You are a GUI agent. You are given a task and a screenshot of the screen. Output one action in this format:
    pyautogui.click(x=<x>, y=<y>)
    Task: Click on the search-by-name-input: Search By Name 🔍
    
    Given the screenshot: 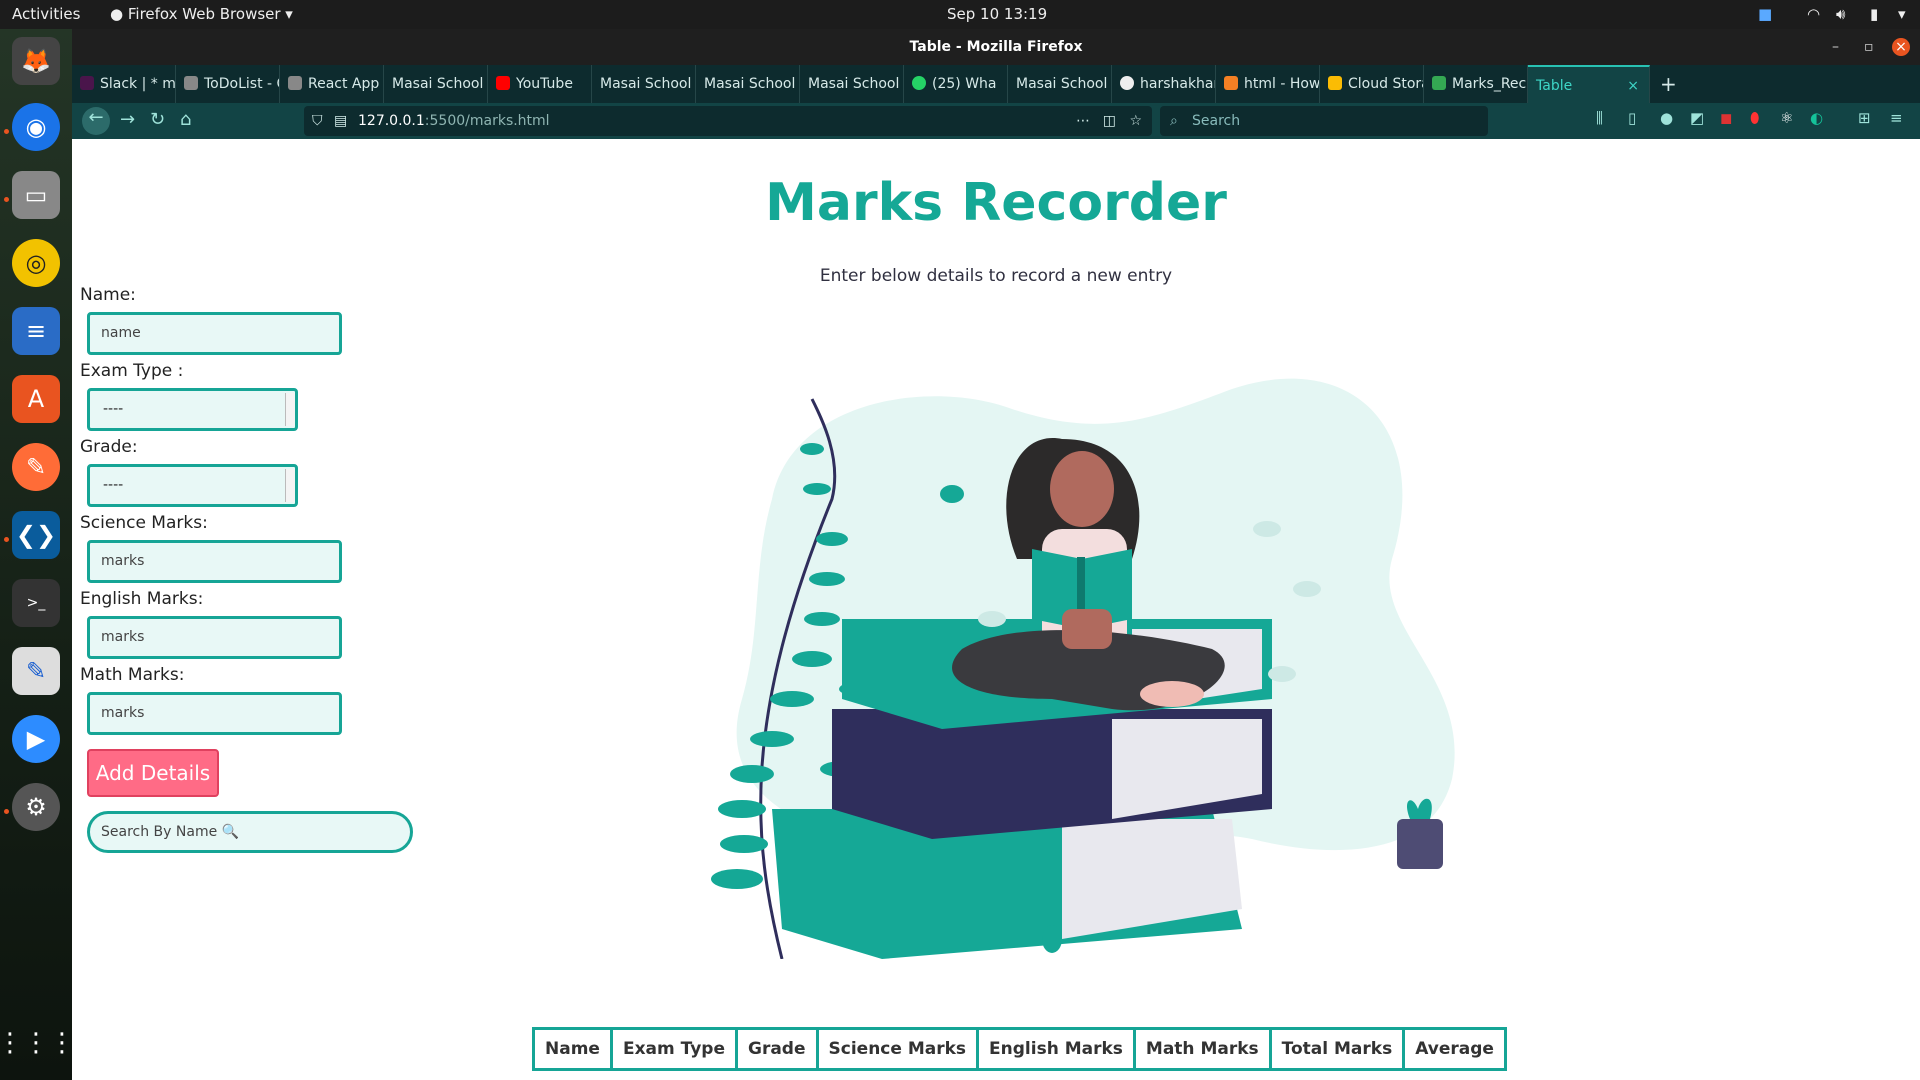 What is the action you would take?
    pyautogui.click(x=250, y=832)
    